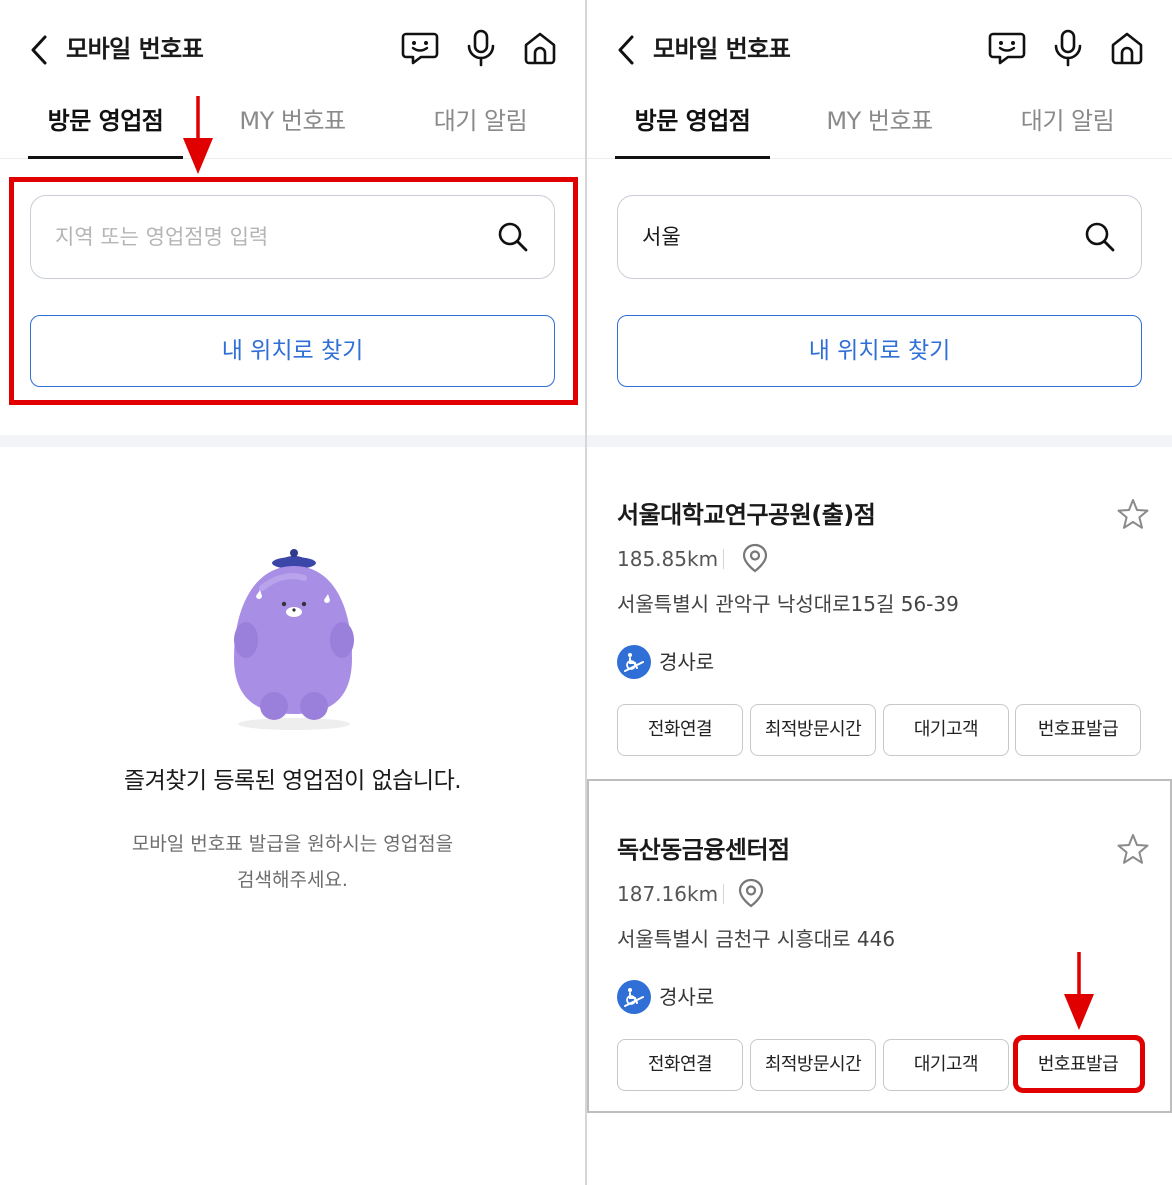 This screenshot has height=1185, width=1172. I want to click on find-my-location-button: 내 위치로 찾기, so click(879, 351).